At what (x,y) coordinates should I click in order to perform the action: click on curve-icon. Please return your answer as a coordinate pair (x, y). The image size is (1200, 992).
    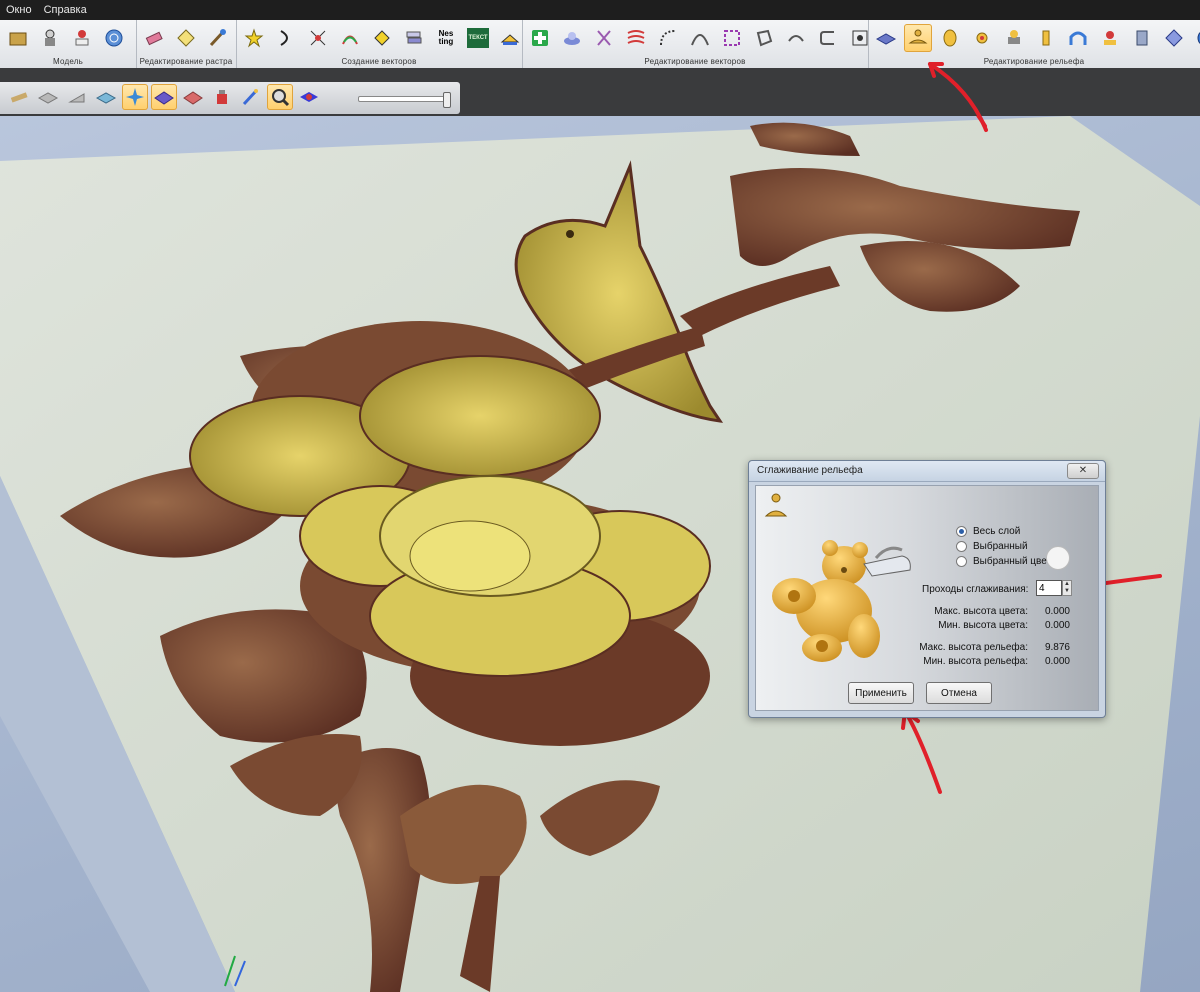
    Looking at the image, I should click on (350, 40).